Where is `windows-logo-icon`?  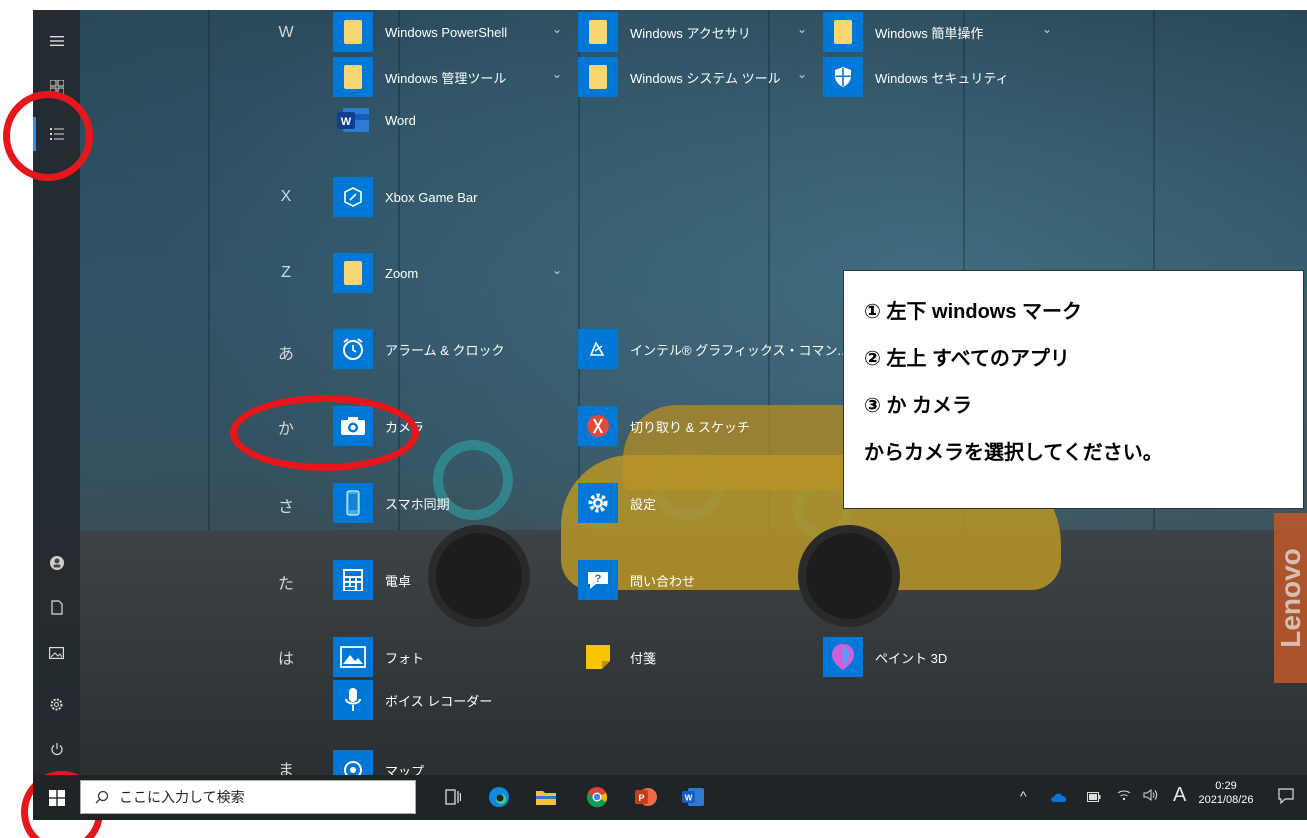
windows-logo-icon is located at coordinates (56, 797).